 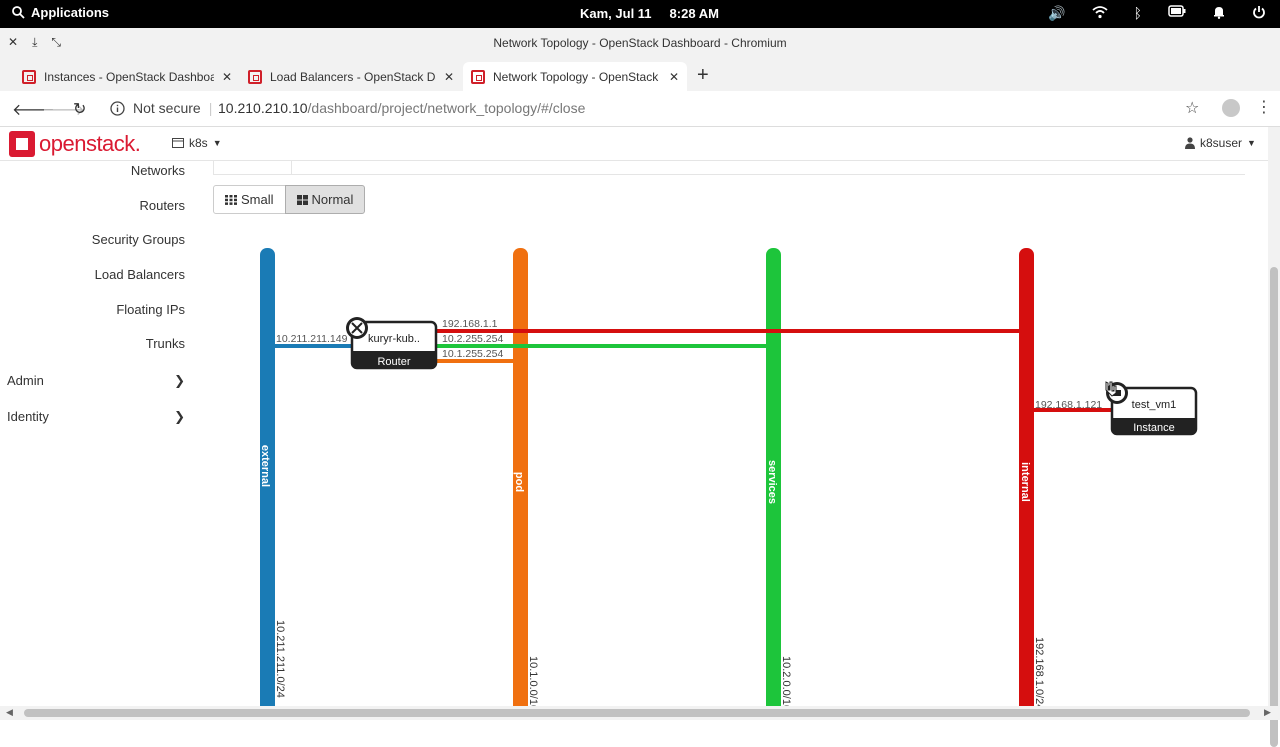 I want to click on port-ip-label: 192.168.1.1, so click(x=470, y=324).